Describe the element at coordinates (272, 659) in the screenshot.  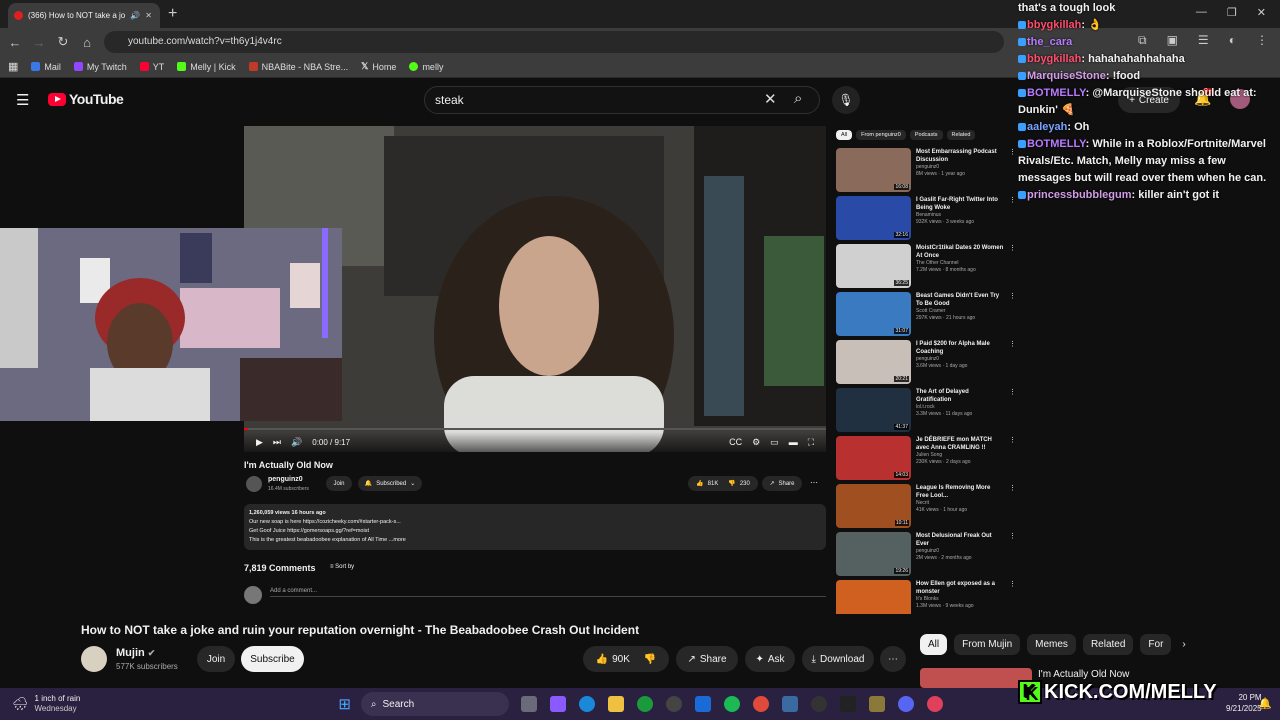
I see `subscribe-button: Subscribe` at that location.